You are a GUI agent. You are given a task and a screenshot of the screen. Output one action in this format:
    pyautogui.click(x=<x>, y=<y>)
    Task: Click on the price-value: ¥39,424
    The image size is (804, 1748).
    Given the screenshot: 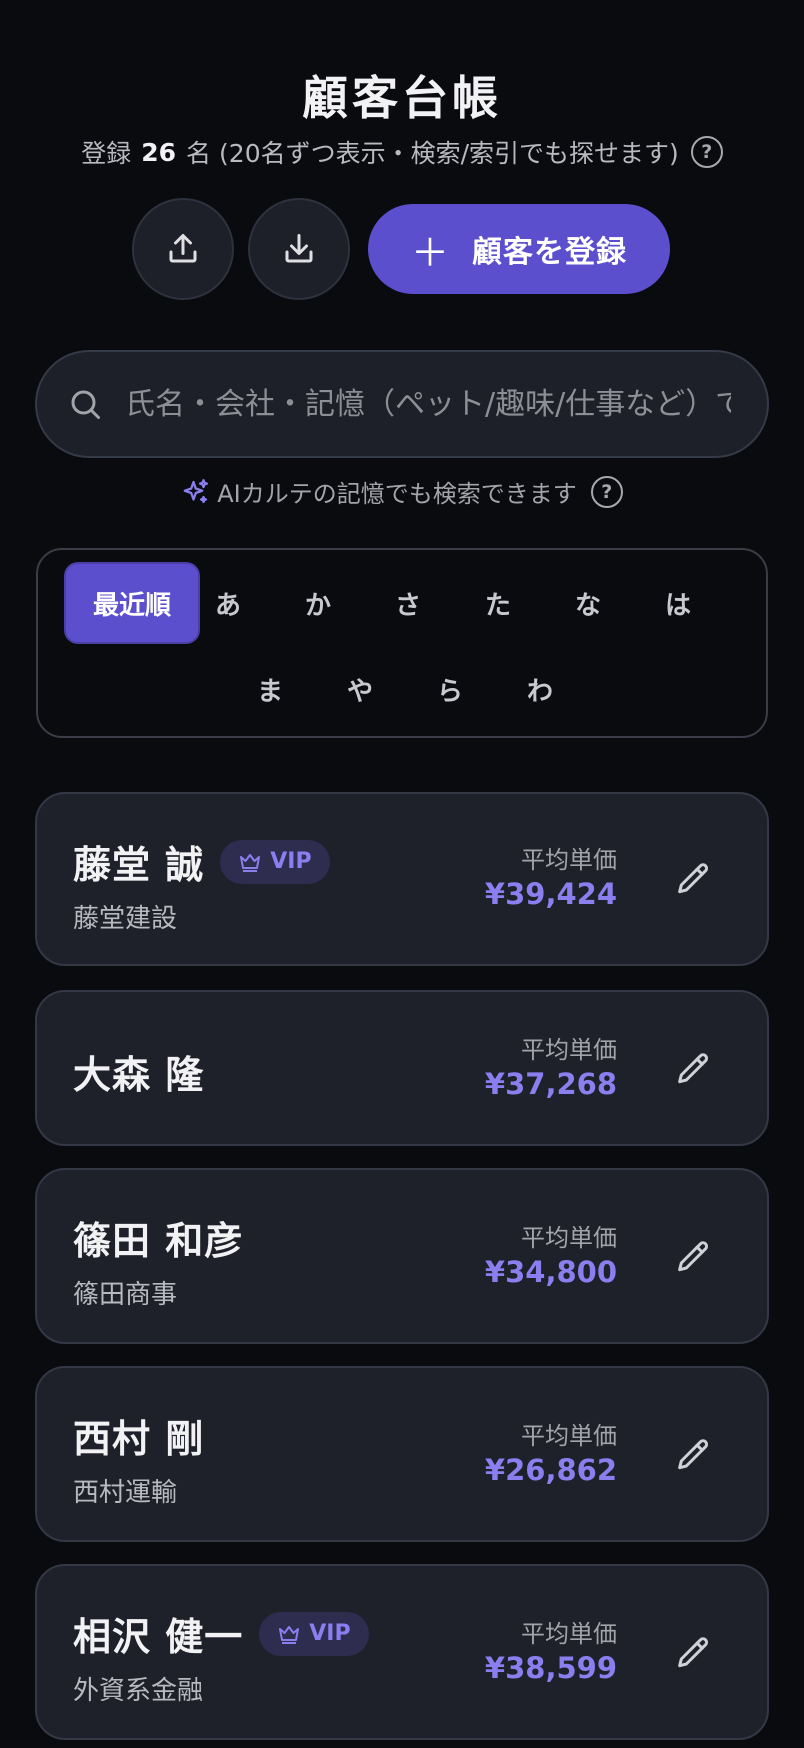 What is the action you would take?
    pyautogui.click(x=550, y=894)
    